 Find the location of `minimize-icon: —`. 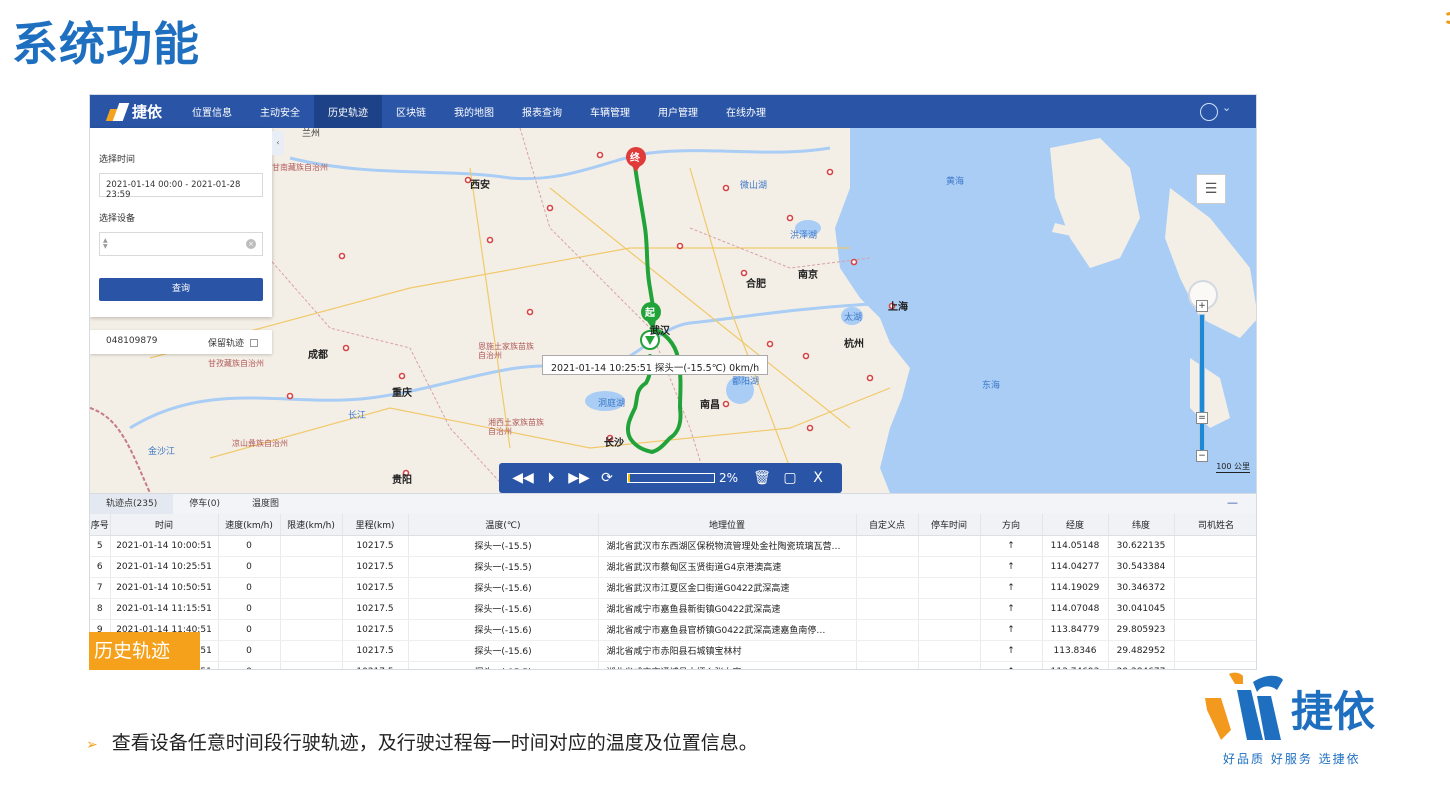

minimize-icon: — is located at coordinates (1232, 502).